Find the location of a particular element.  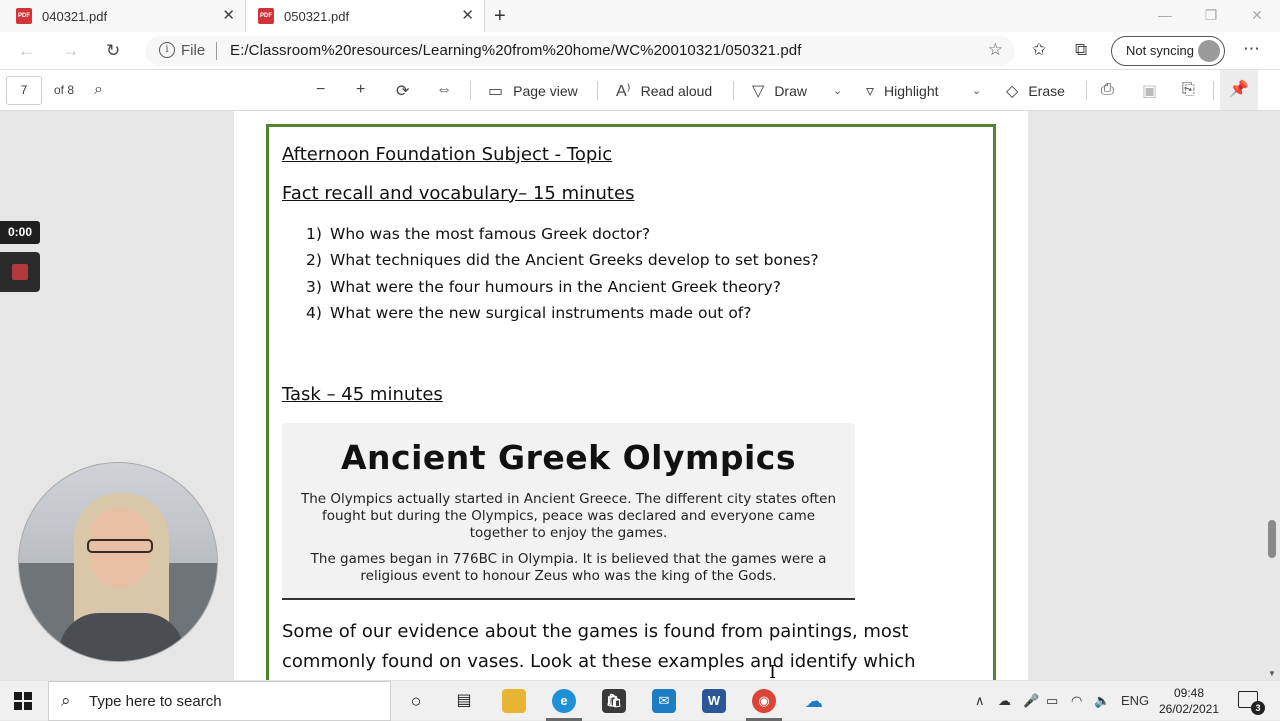

volume-icon: 🔈 is located at coordinates (1102, 701).